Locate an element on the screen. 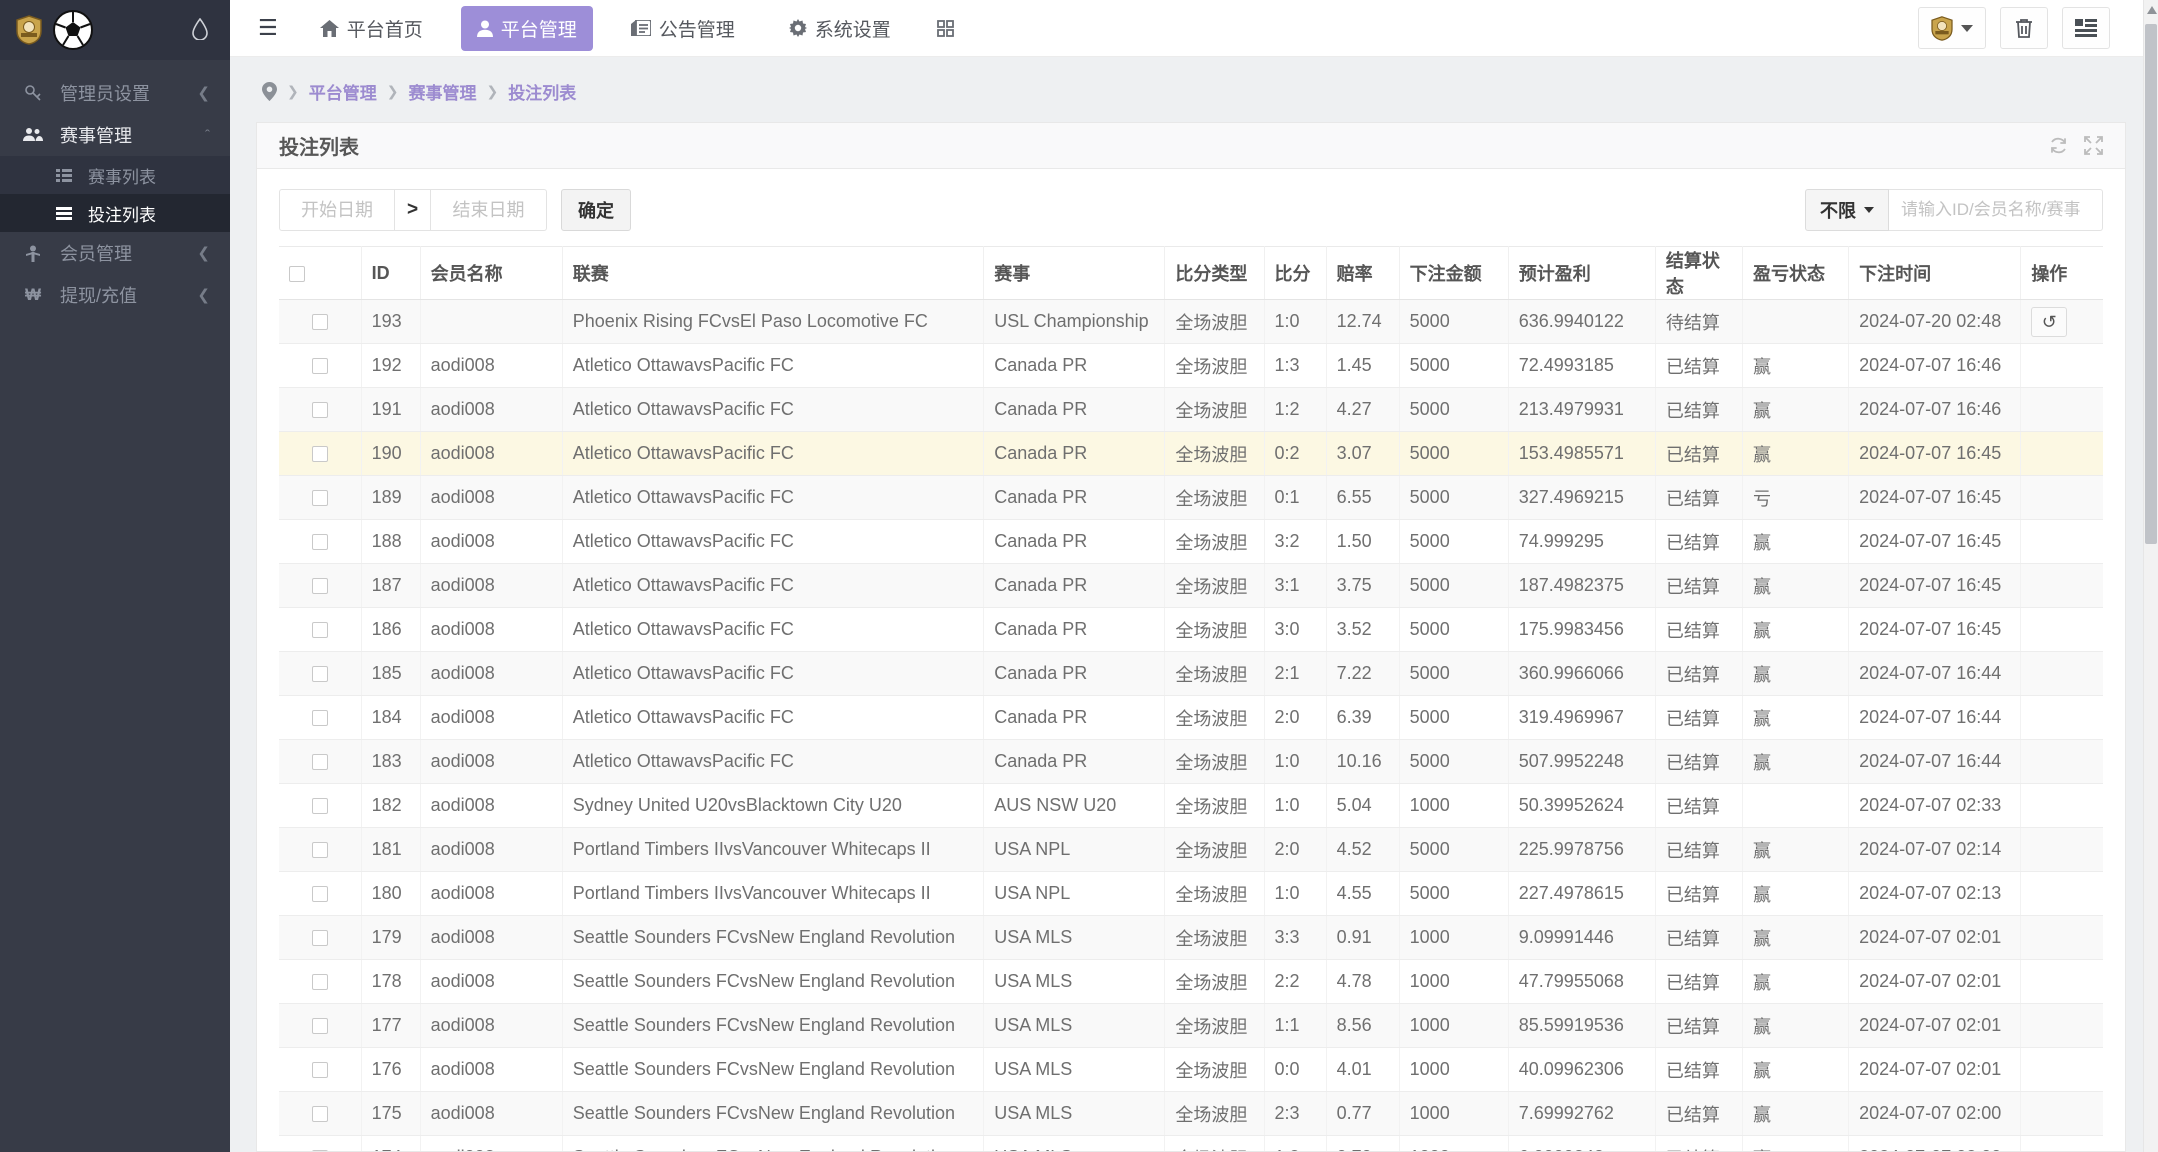  cell-action: ↺ is located at coordinates (2061, 321).